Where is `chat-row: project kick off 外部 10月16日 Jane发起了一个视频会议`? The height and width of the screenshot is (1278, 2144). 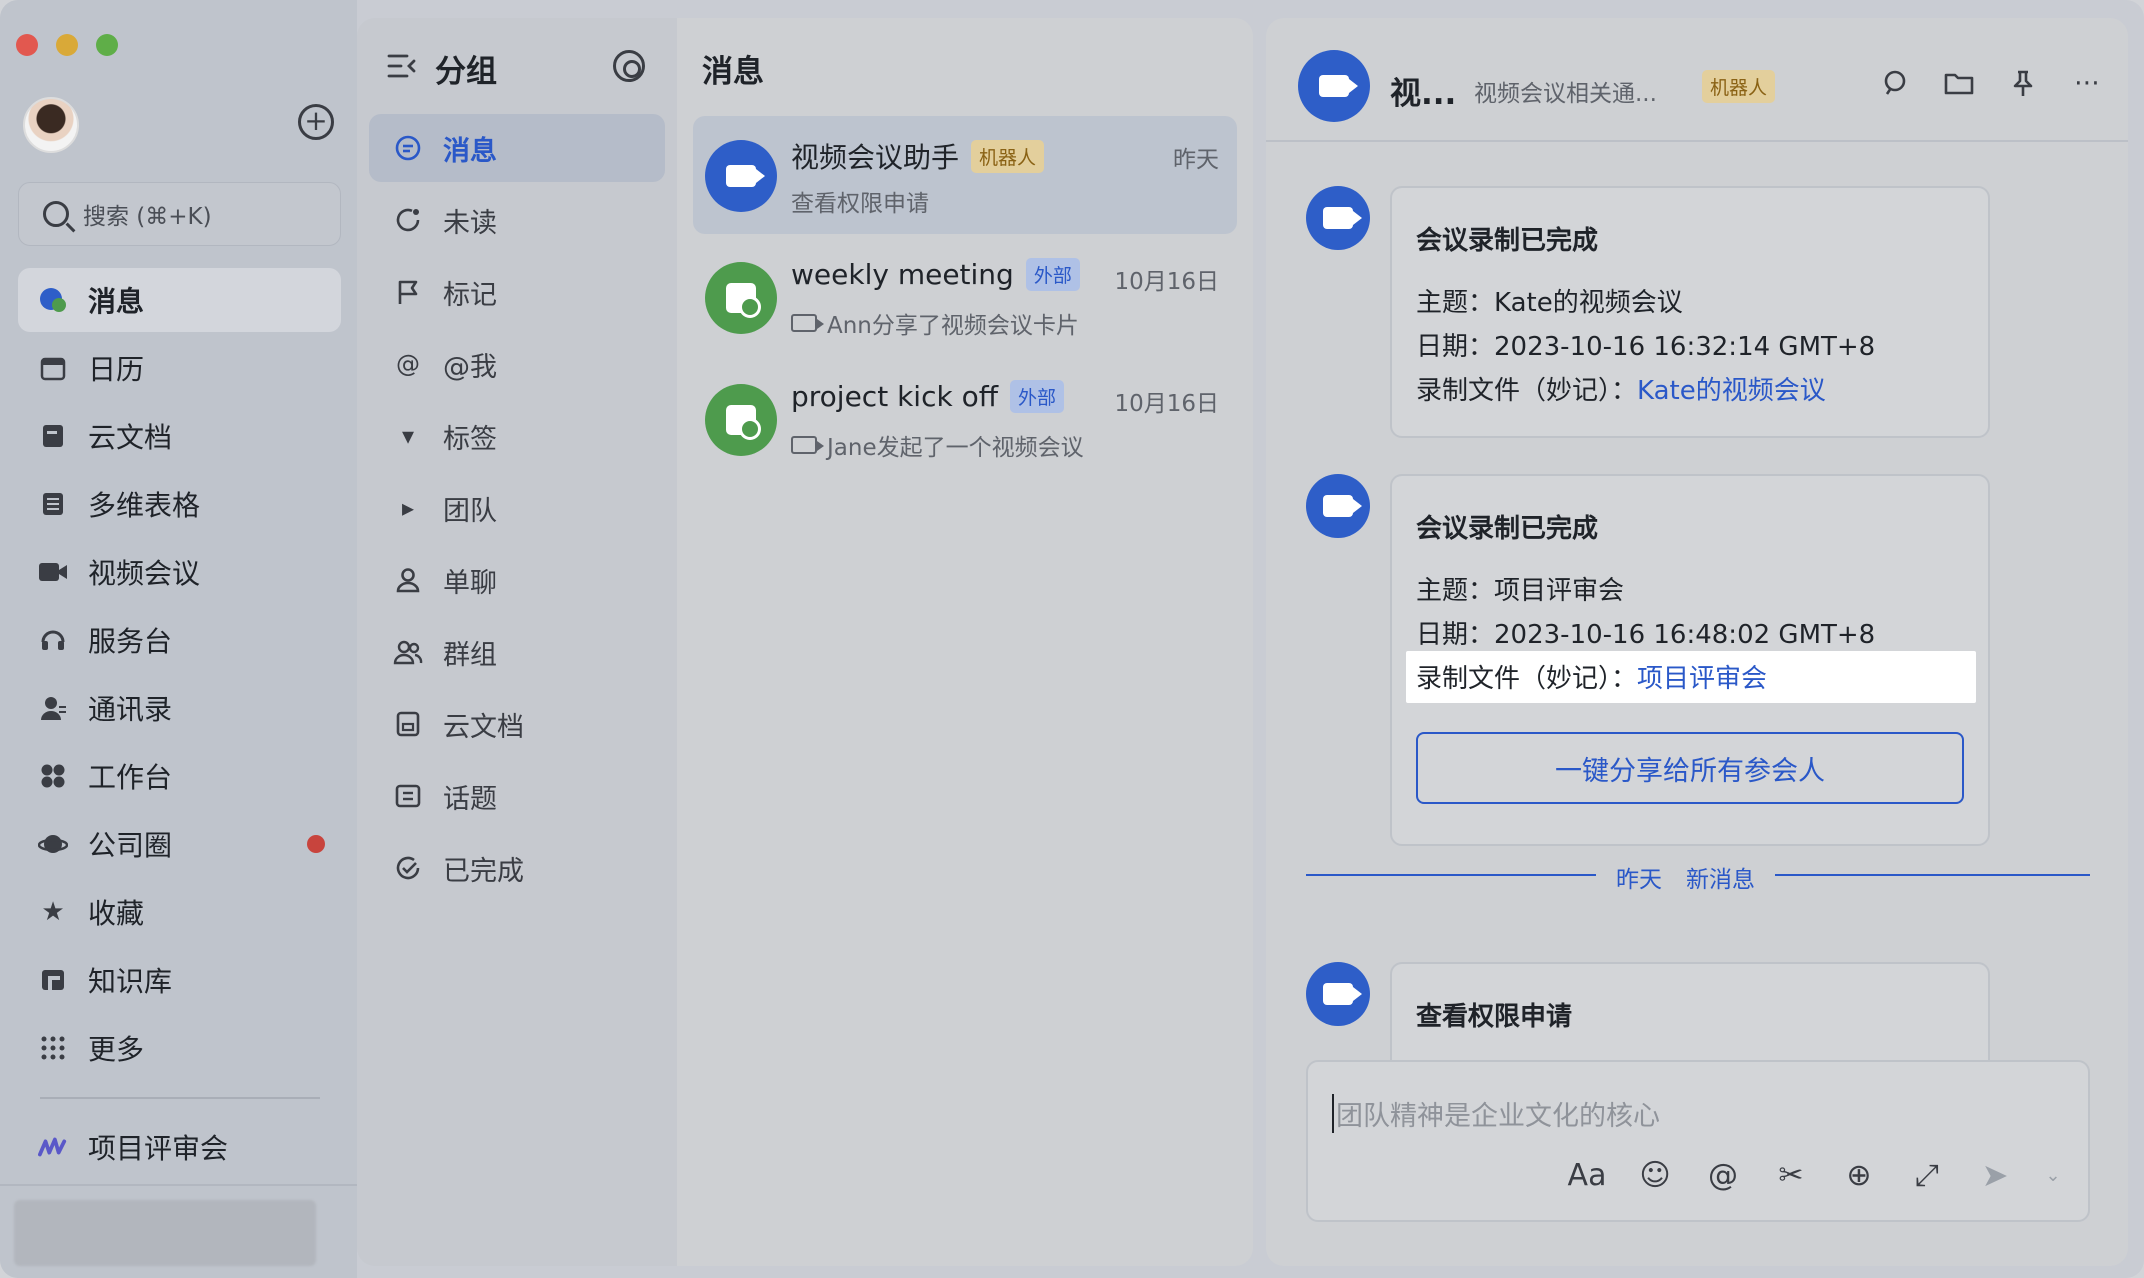
chat-row: project kick off 外部 10月16日 Jane发起了一个视频会议 is located at coordinates (965, 419).